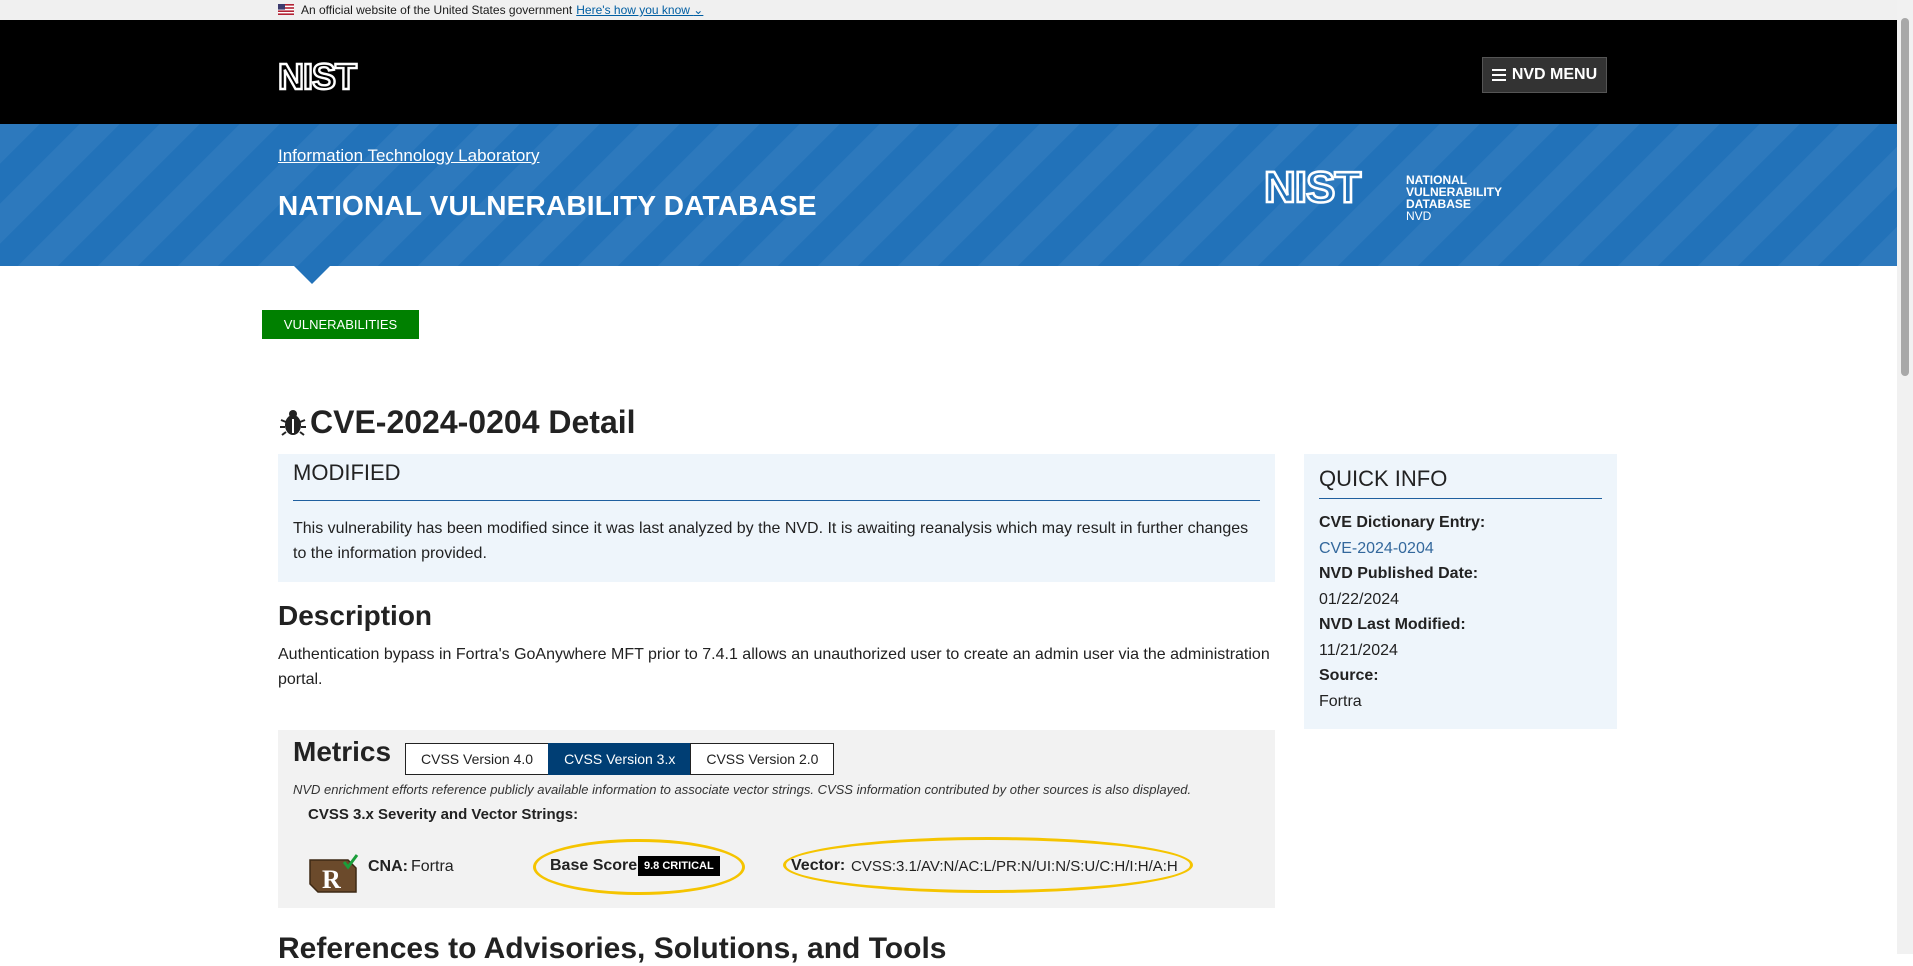 This screenshot has height=966, width=1913. I want to click on dictionary-entry-label: CVE Dictionary Entry:, so click(1402, 522).